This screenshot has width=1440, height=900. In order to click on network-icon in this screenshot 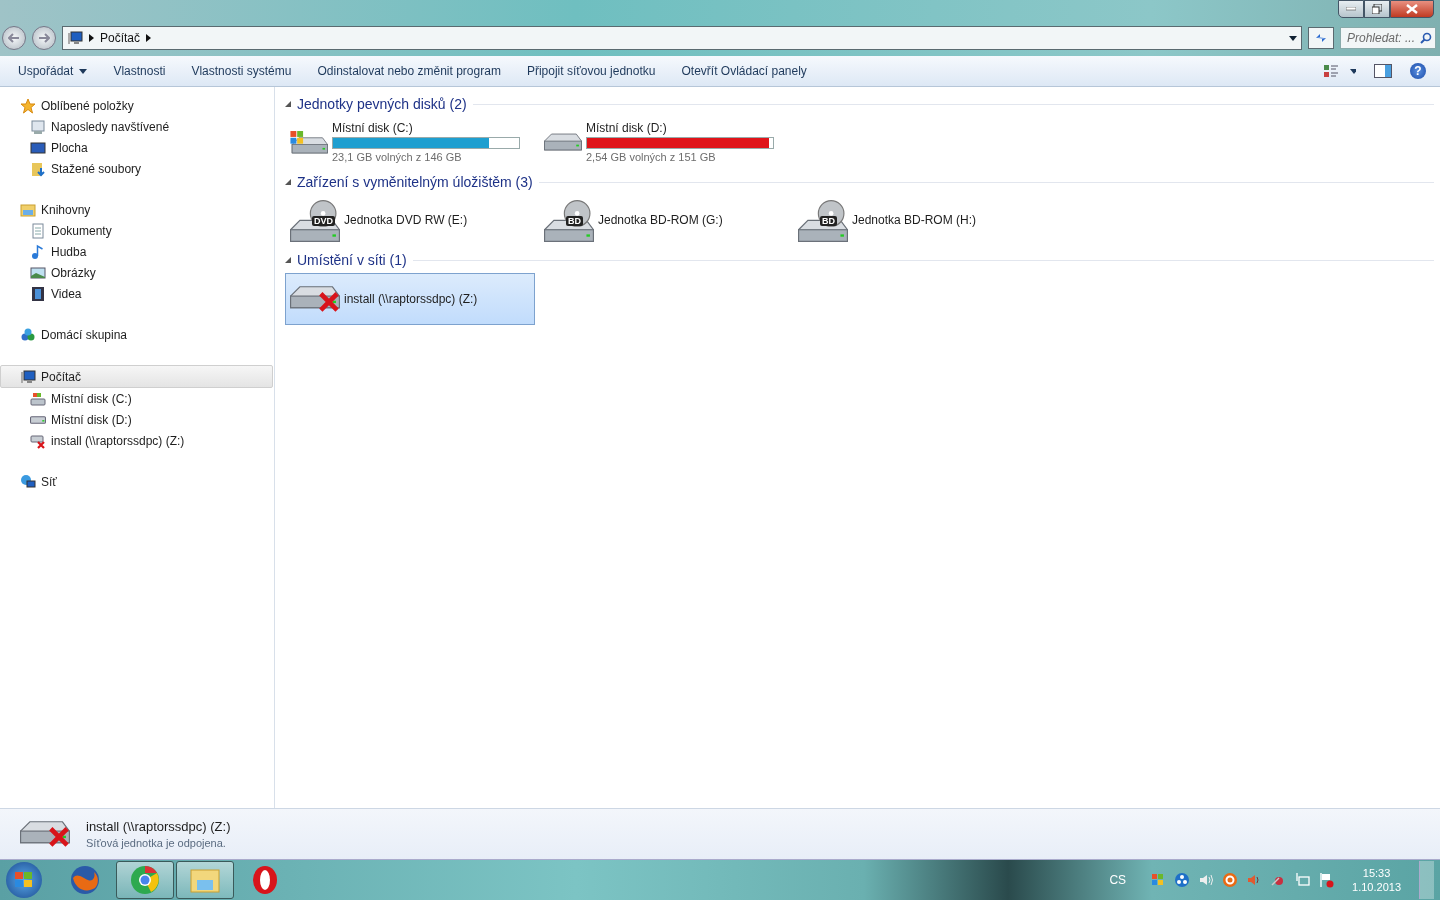, I will do `click(28, 481)`.